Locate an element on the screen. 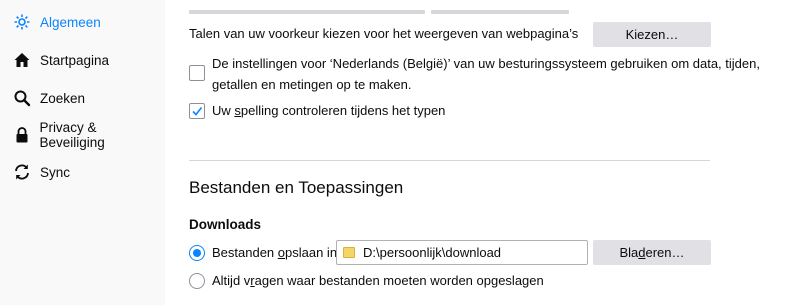 This screenshot has height=305, width=799. section-title: Bestanden en Toepassingen is located at coordinates (296, 187).